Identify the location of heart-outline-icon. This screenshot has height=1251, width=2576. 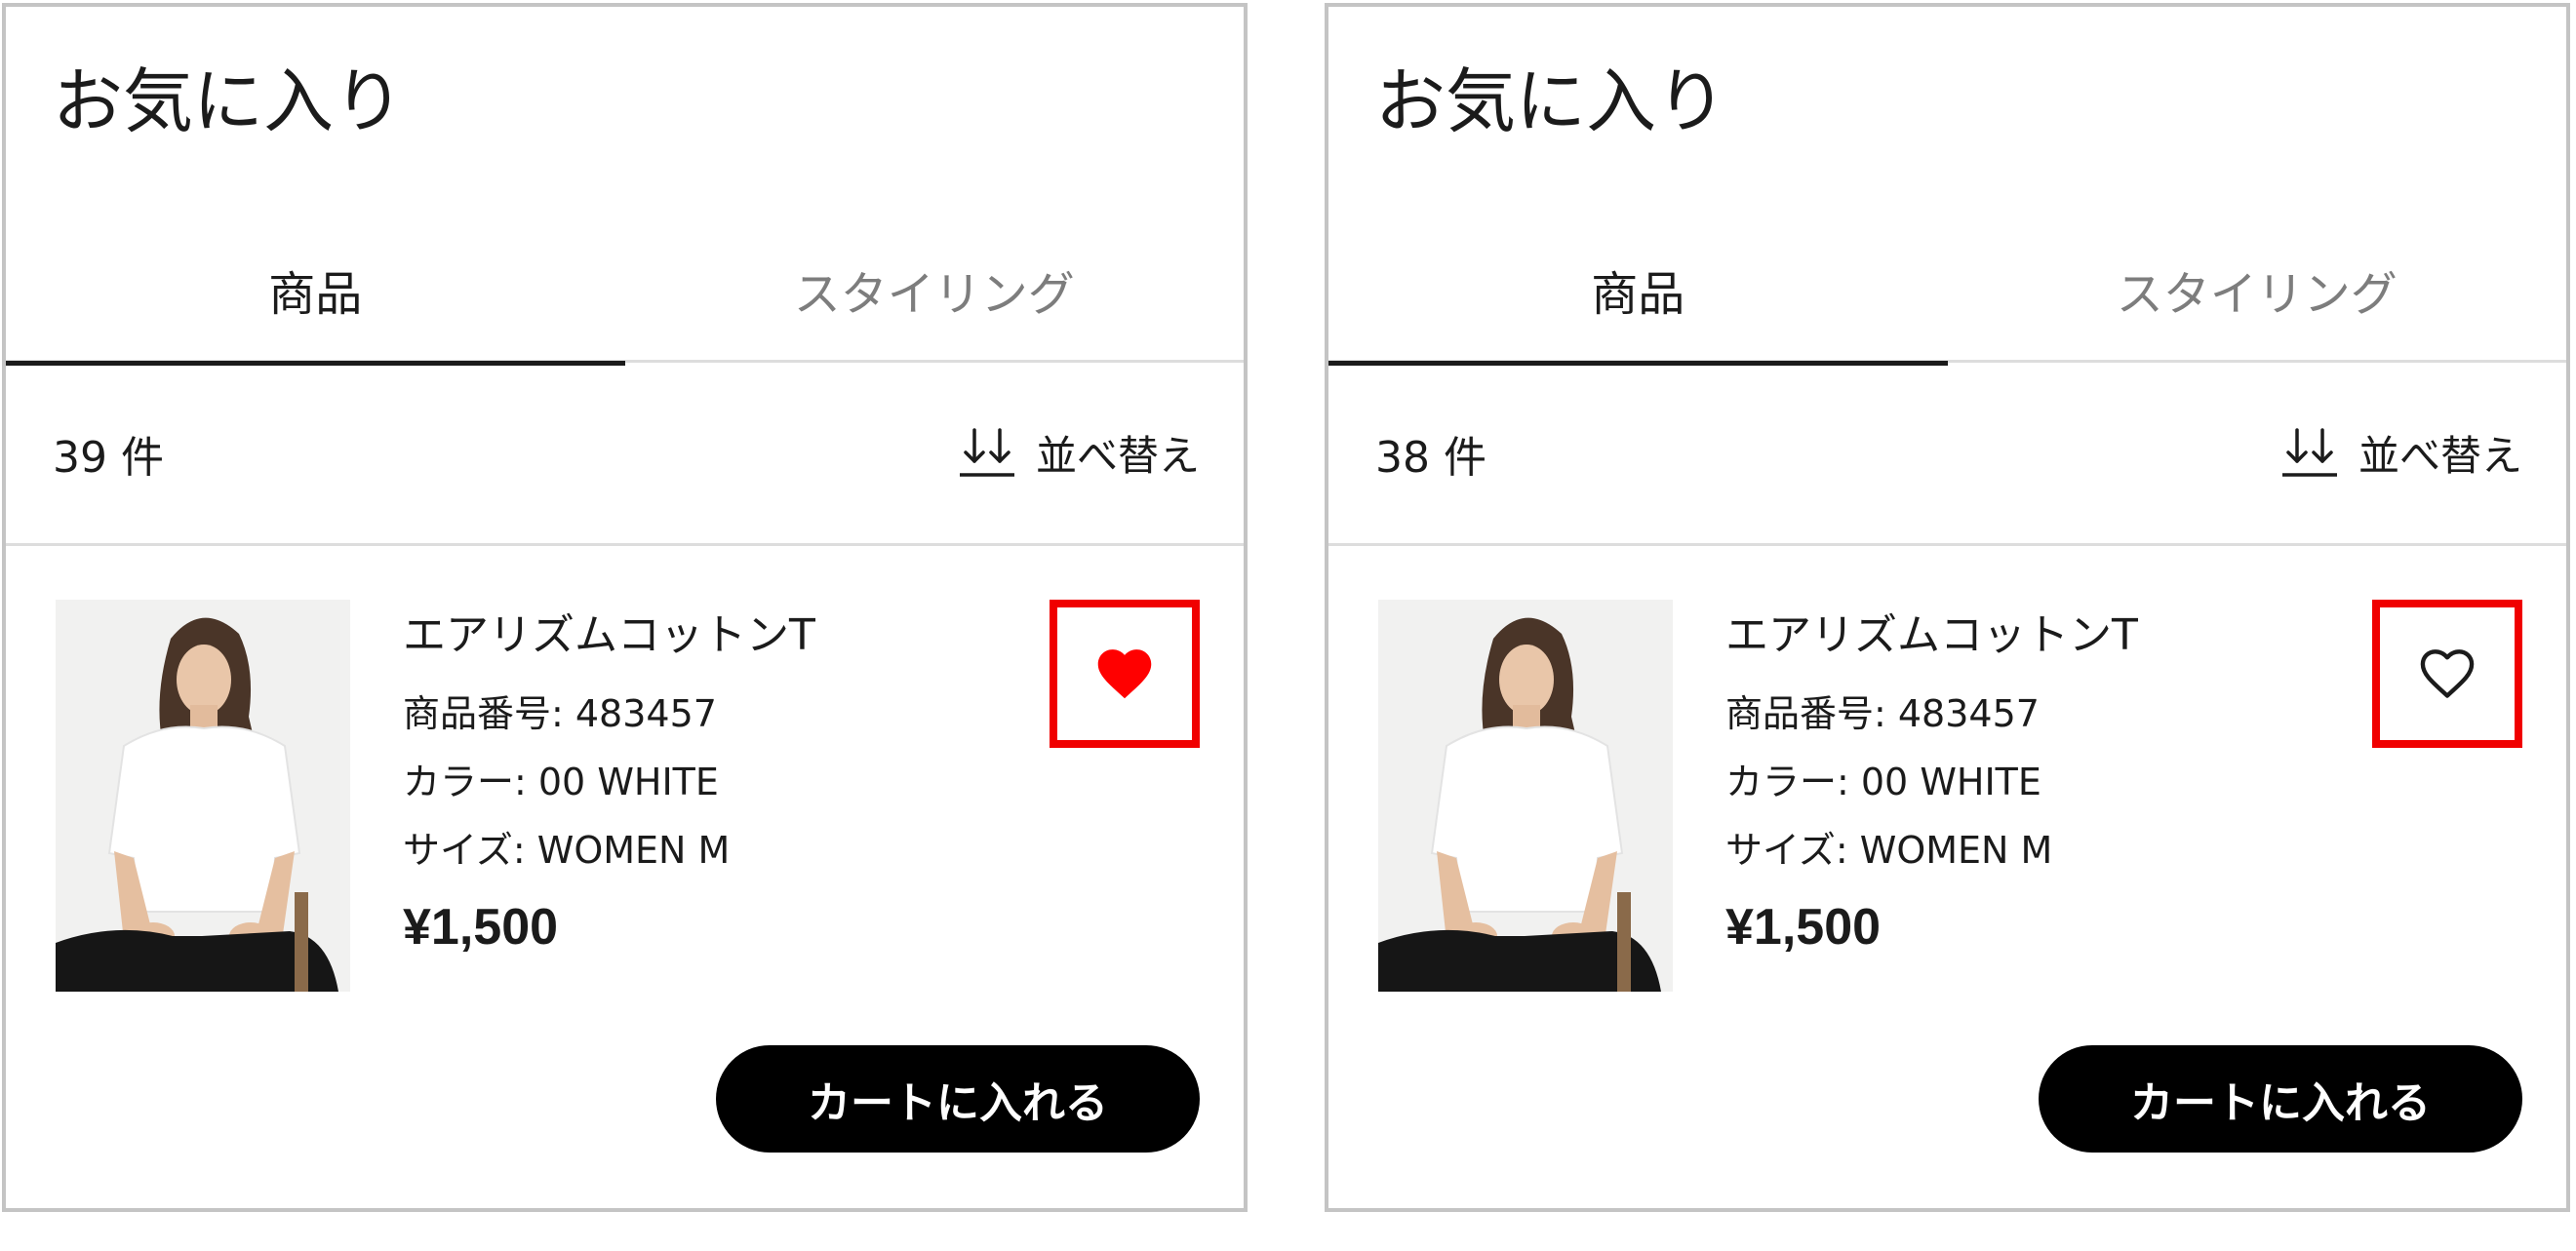
(2447, 674).